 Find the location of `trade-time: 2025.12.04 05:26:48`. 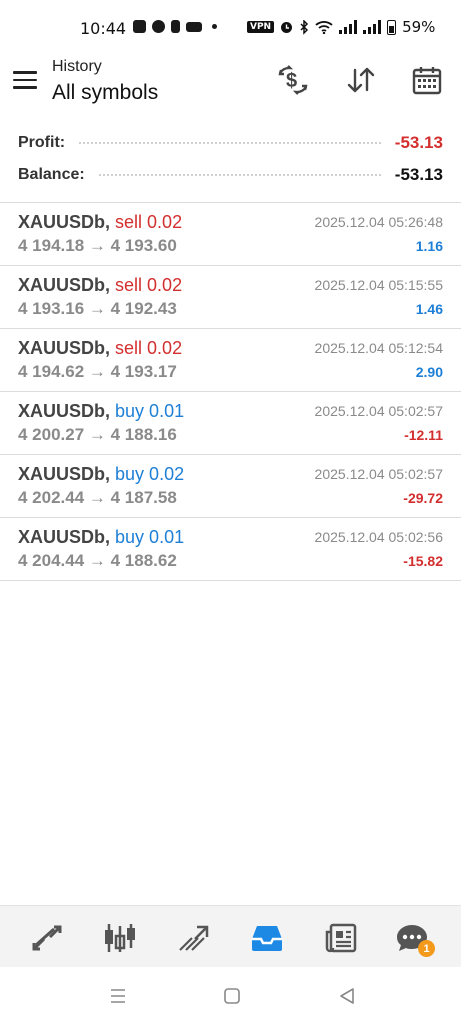

trade-time: 2025.12.04 05:26:48 is located at coordinates (378, 222).